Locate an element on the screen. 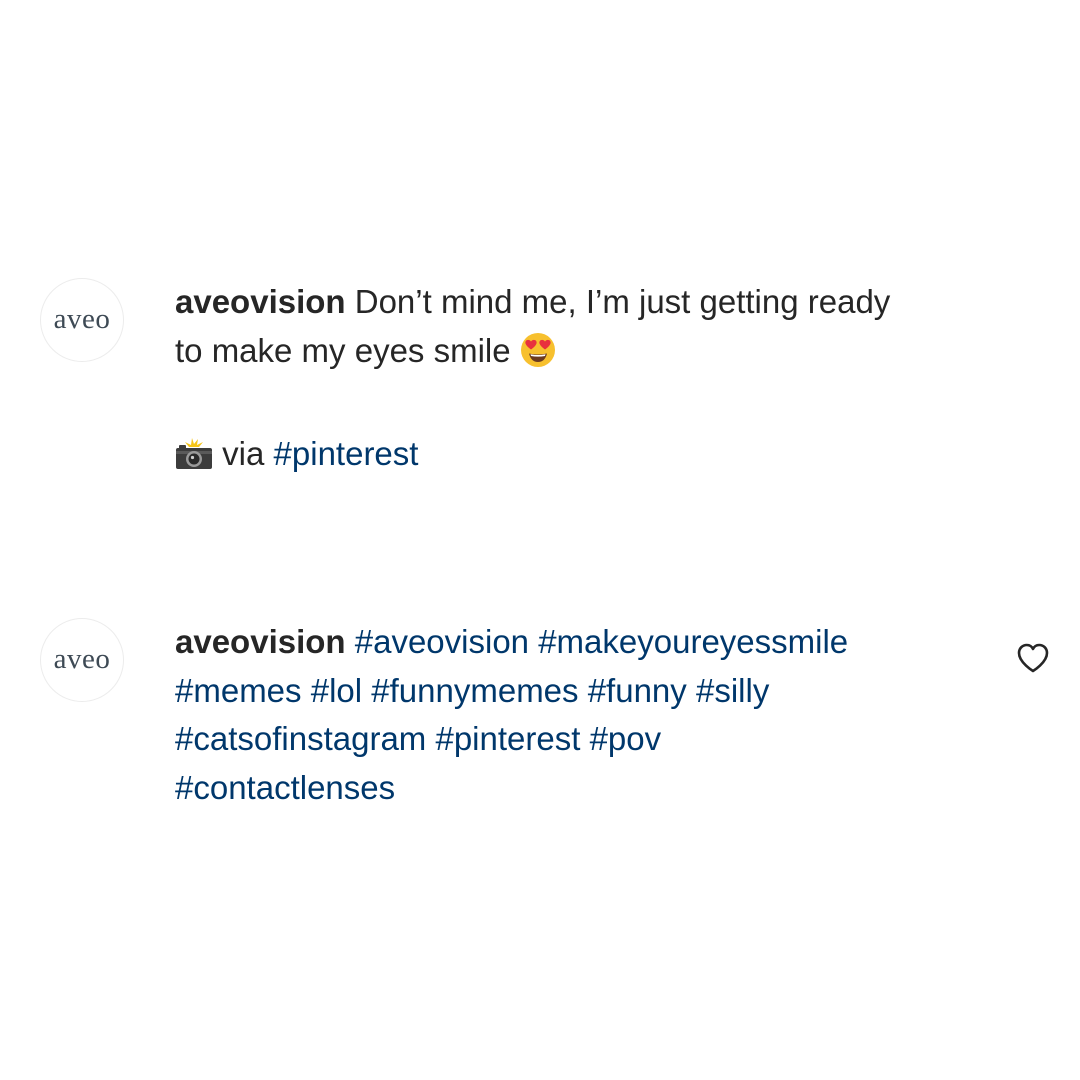 This screenshot has height=1080, width=1080. hashtag-link: #lol is located at coordinates (336, 690).